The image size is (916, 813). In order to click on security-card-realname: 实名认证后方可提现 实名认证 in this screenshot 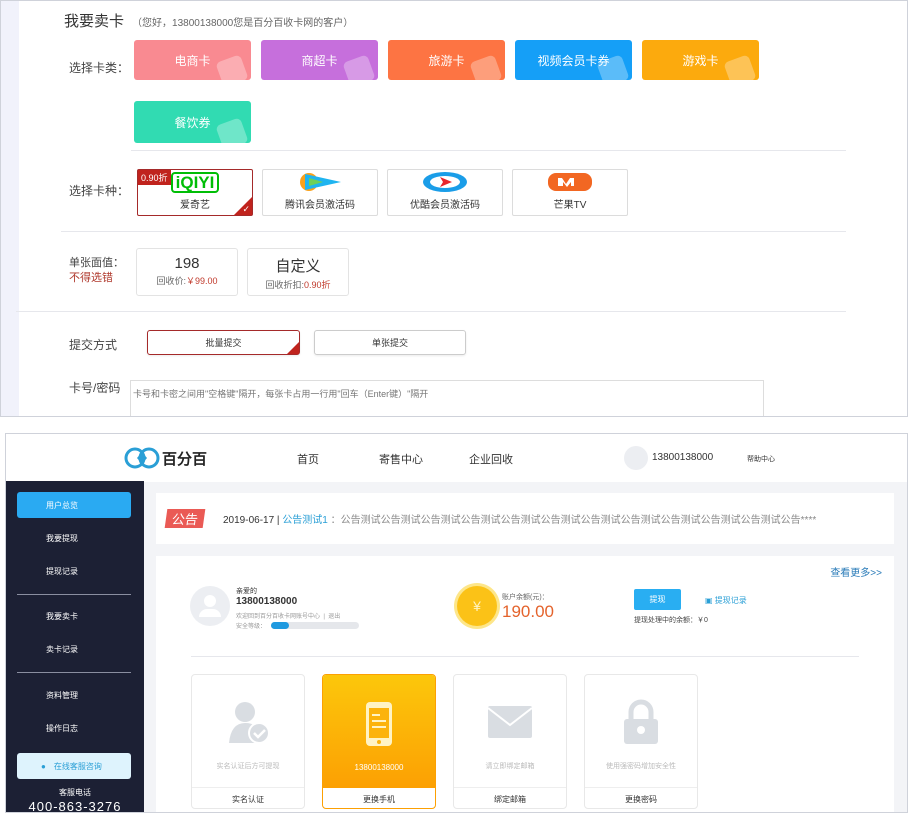, I will do `click(248, 741)`.